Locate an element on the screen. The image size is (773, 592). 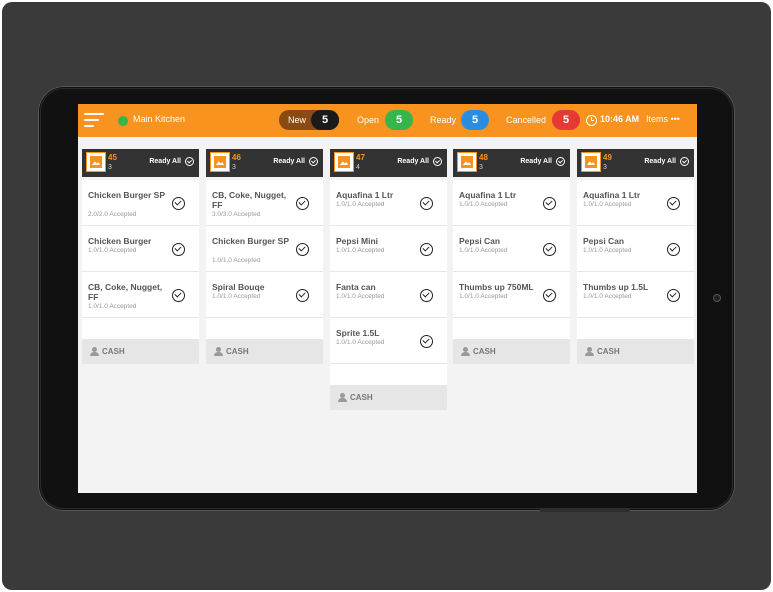
filter-cancelled: Cancelled 5 is located at coordinates (543, 120).